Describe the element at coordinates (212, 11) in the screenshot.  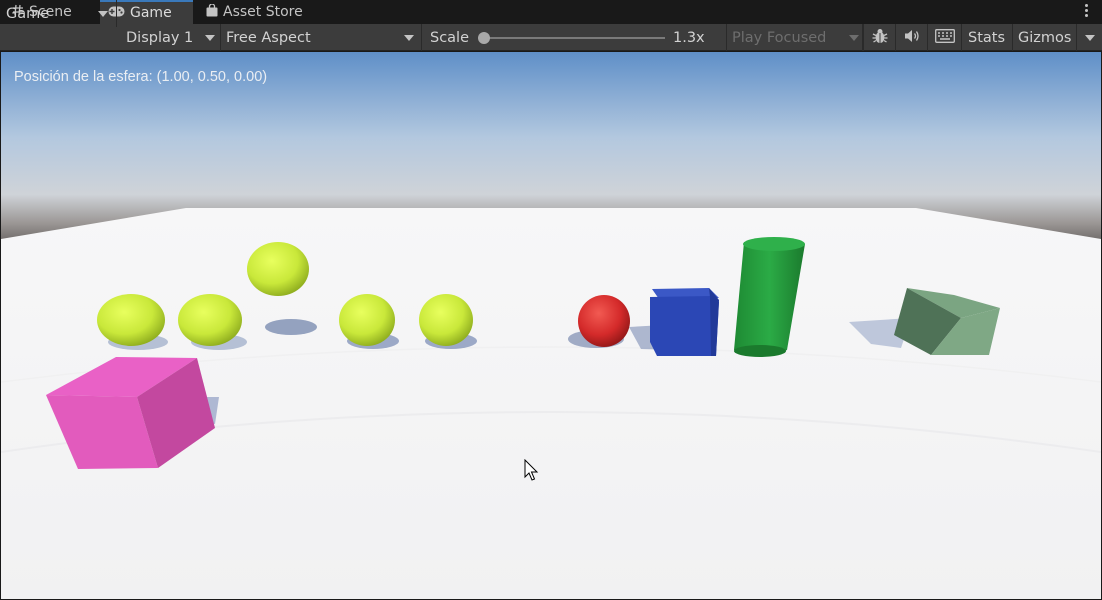
I see `shopping-bag-icon` at that location.